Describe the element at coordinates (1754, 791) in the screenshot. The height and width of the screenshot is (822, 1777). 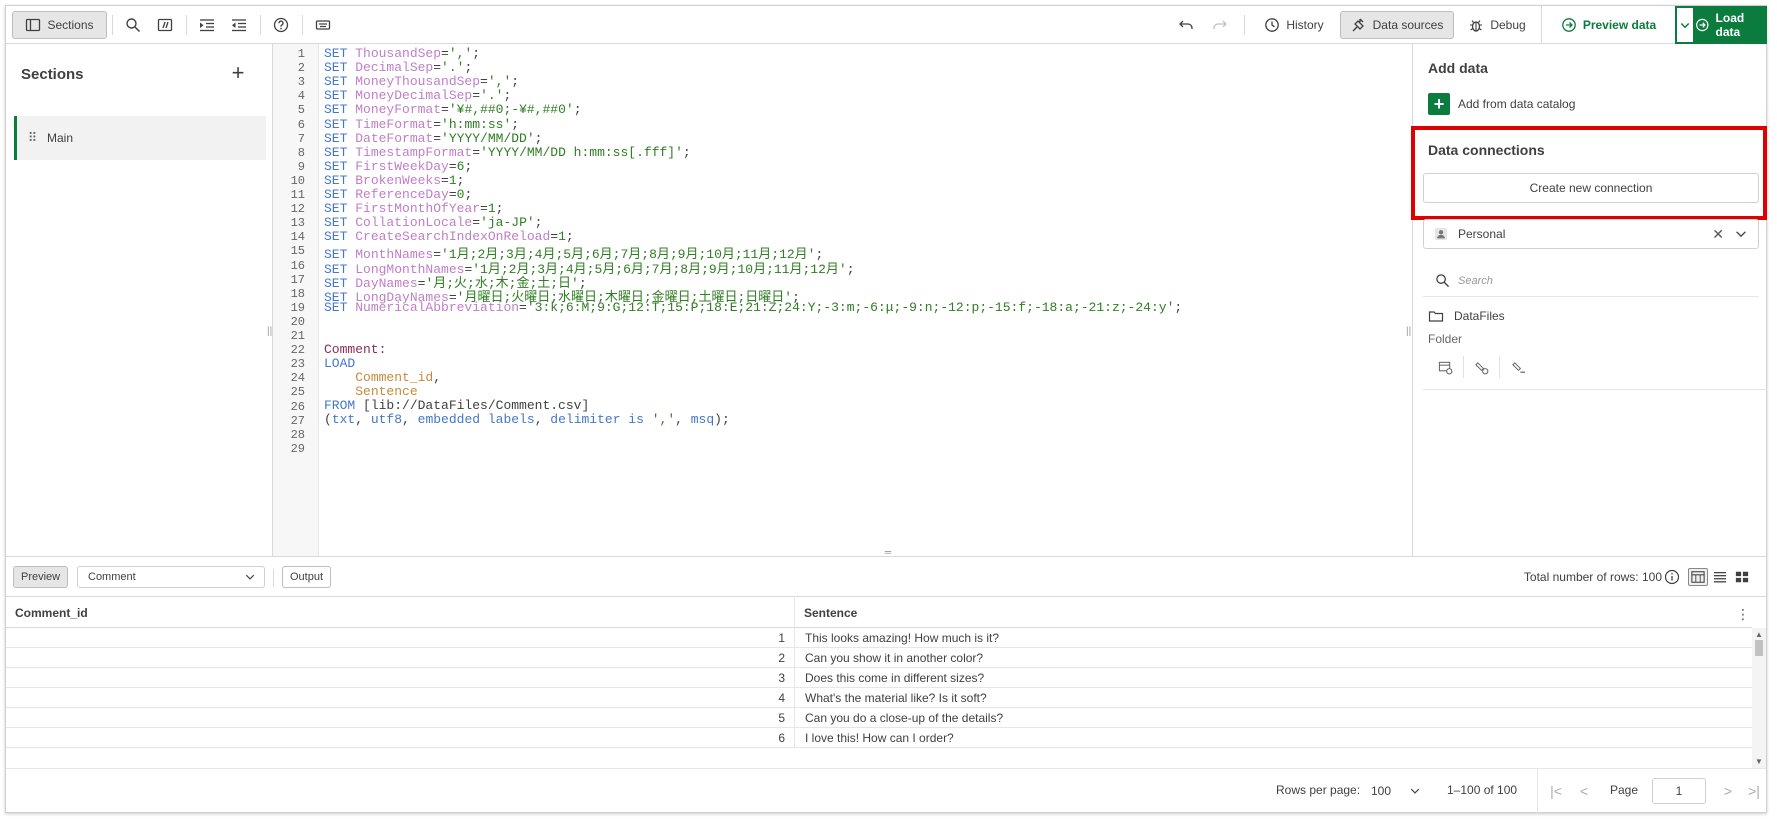
I see `last-page-button: >|` at that location.